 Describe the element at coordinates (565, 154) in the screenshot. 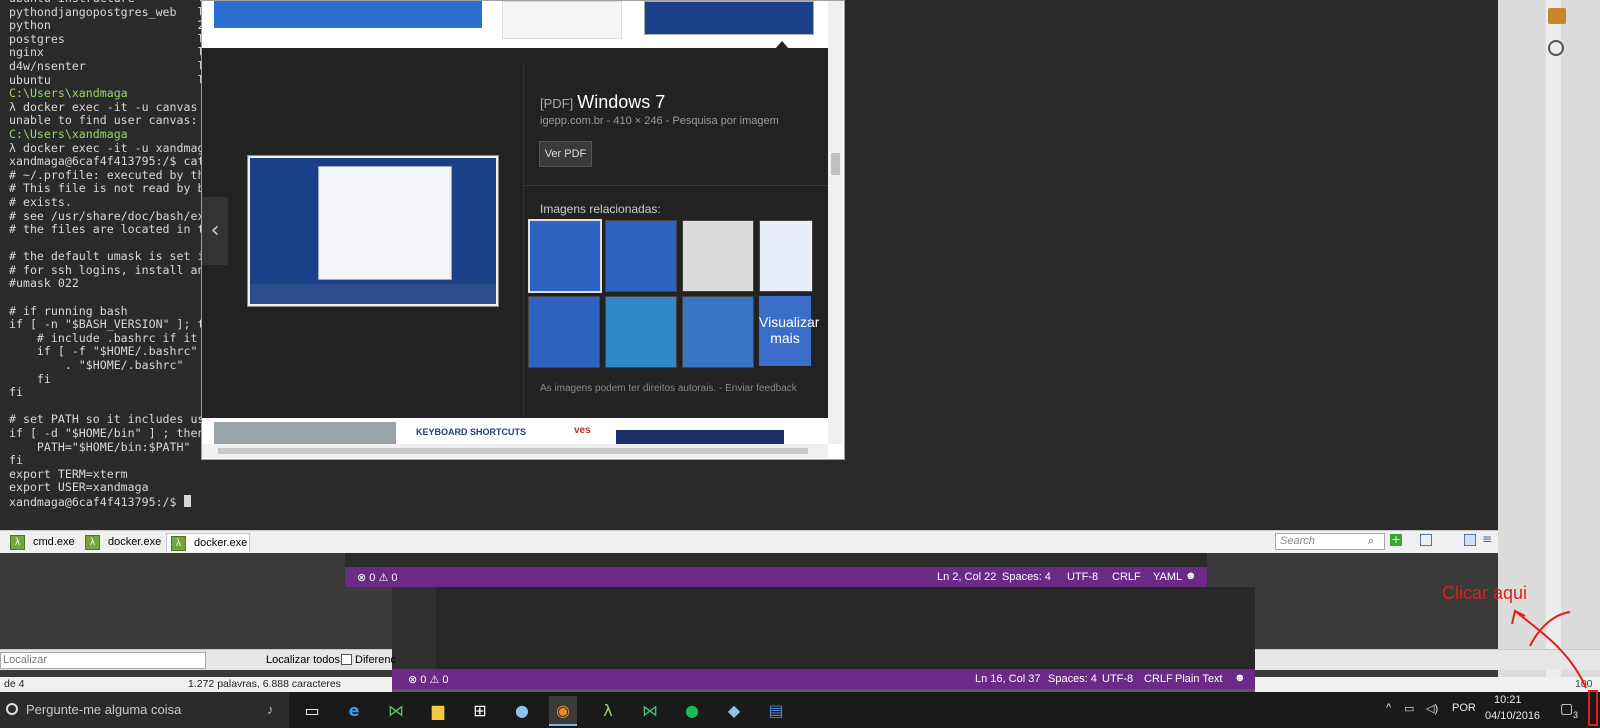

I see `view-pdf-button: Ver PDF` at that location.